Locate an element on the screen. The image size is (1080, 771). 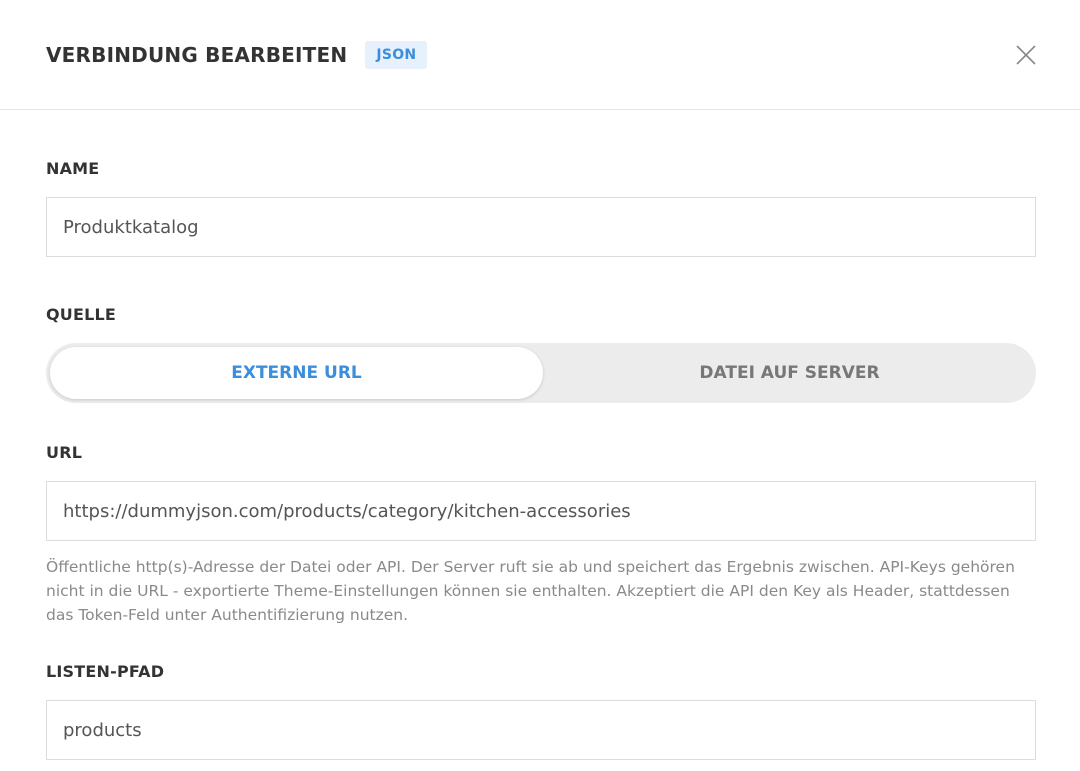
list-path-label: LISTEN-PFAD is located at coordinates (105, 671).